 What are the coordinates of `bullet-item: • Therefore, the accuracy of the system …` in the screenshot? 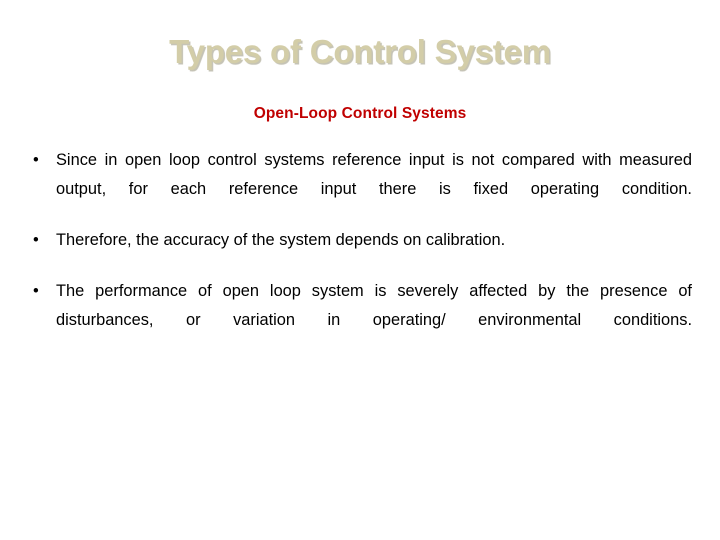 It's located at (360, 240).